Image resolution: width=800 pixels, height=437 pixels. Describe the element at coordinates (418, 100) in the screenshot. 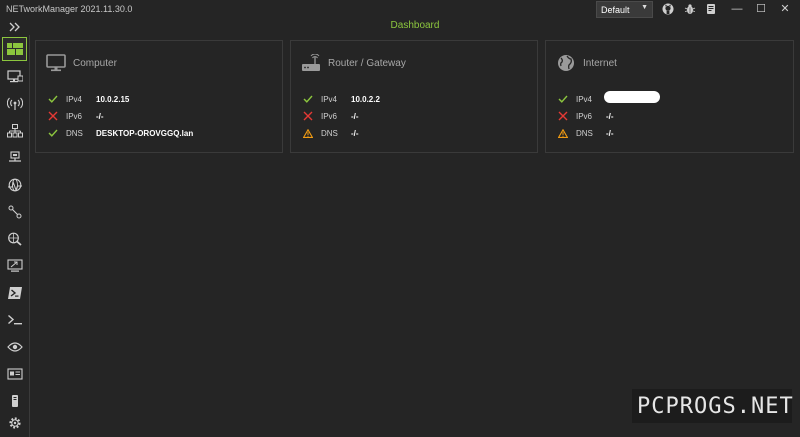

I see `ipv4-row: IPv4 10.0.2.2` at that location.